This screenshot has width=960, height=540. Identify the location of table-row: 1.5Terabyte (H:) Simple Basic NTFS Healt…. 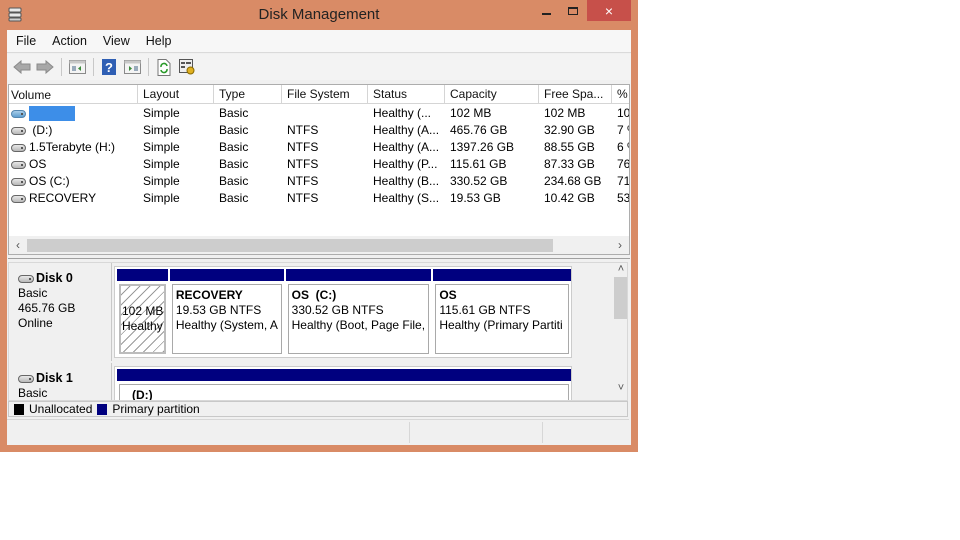
(319, 147).